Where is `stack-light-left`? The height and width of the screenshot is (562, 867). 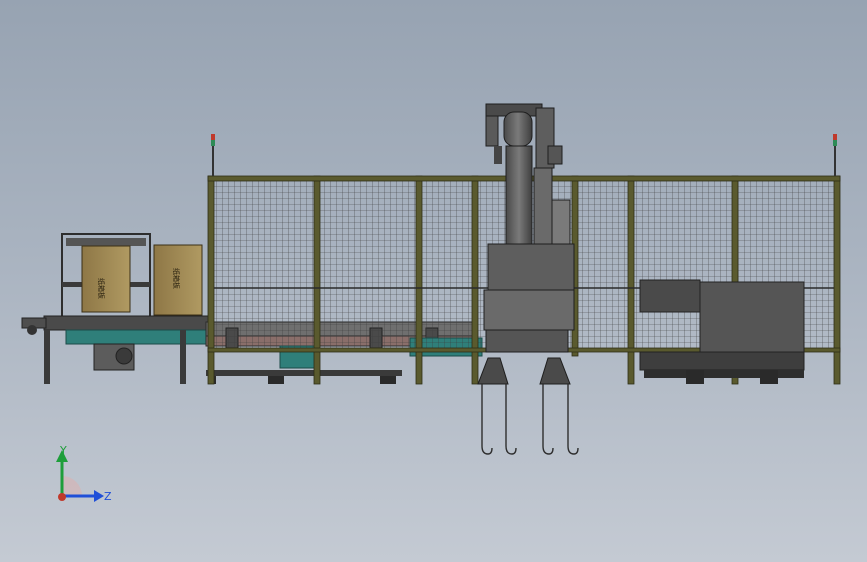 stack-light-left is located at coordinates (213, 155).